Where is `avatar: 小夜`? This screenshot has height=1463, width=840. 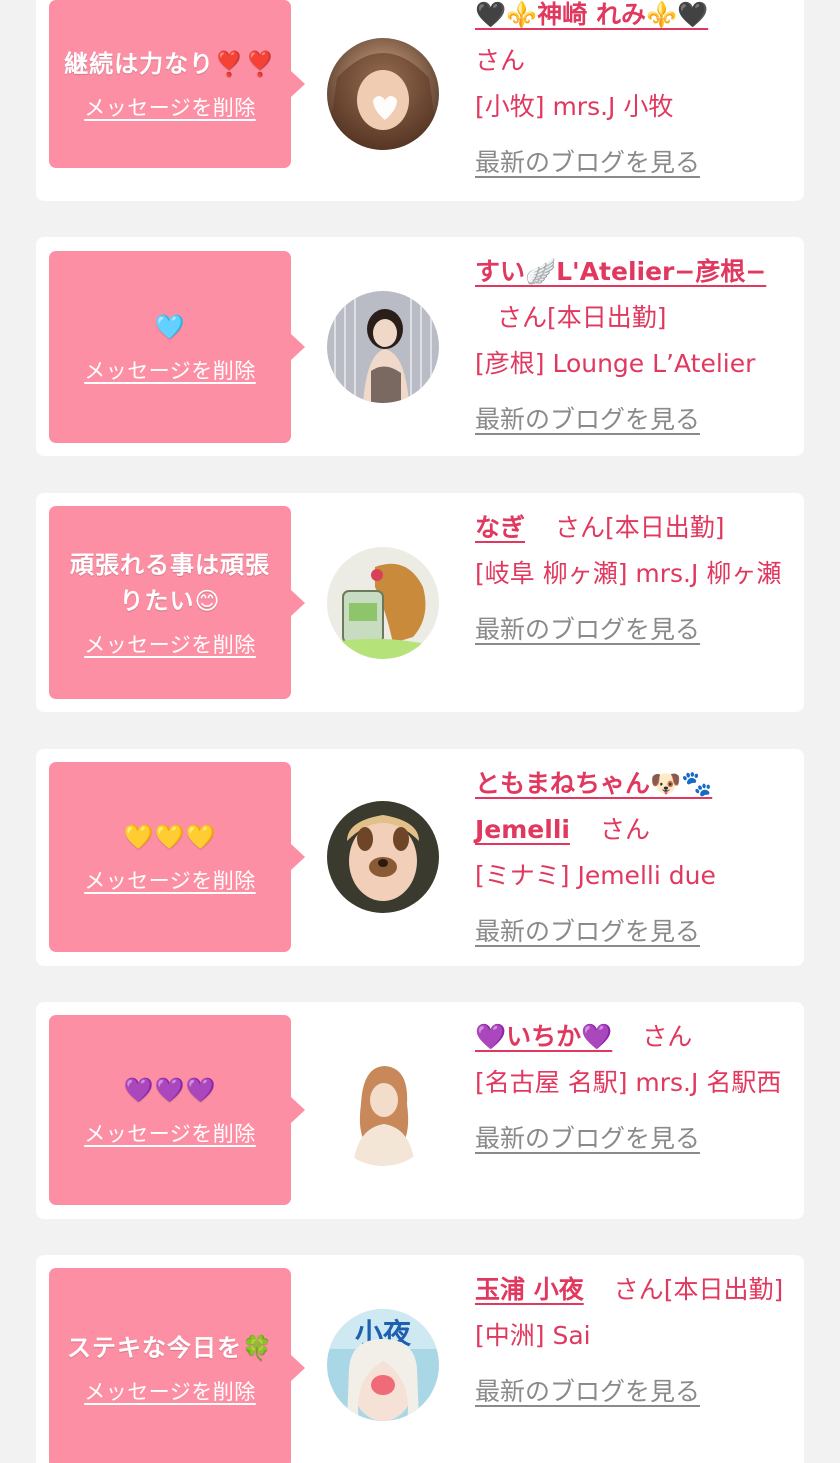 avatar: 小夜 is located at coordinates (383, 1365).